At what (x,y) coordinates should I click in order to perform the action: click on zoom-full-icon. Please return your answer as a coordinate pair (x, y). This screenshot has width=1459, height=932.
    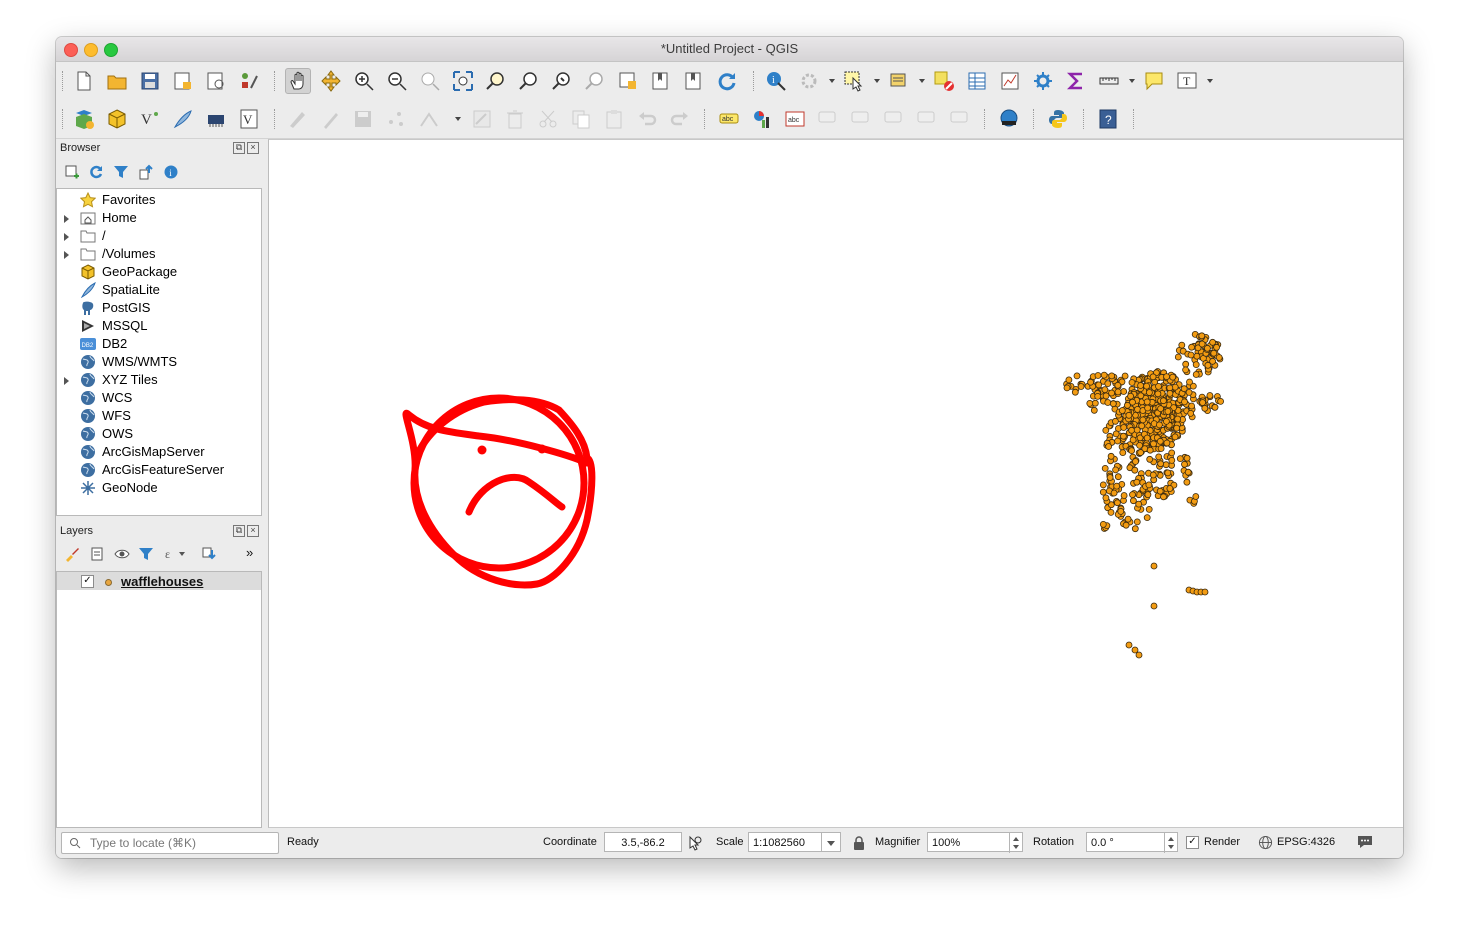
    Looking at the image, I should click on (463, 81).